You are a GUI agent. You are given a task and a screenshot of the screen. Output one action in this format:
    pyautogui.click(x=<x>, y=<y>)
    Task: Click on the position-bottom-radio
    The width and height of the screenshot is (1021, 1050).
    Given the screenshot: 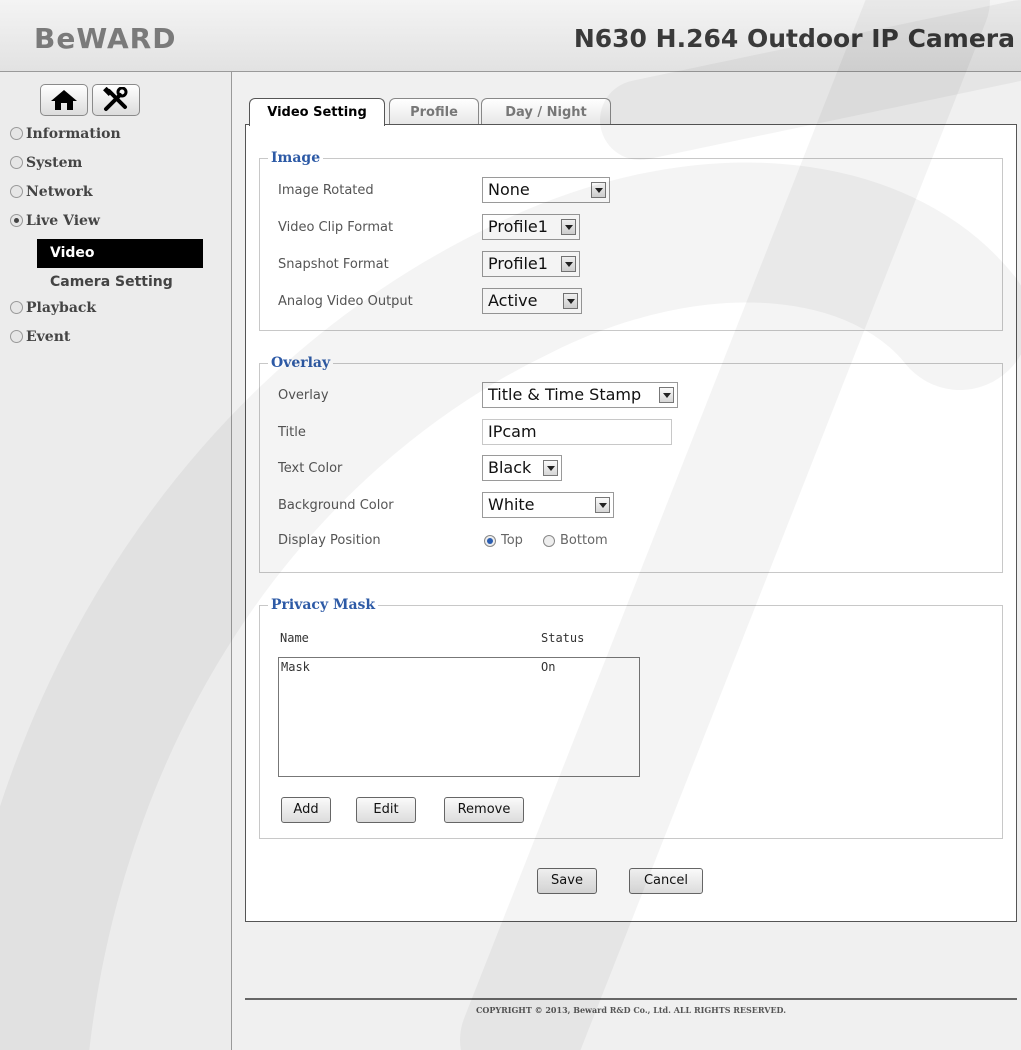 What is the action you would take?
    pyautogui.click(x=549, y=541)
    